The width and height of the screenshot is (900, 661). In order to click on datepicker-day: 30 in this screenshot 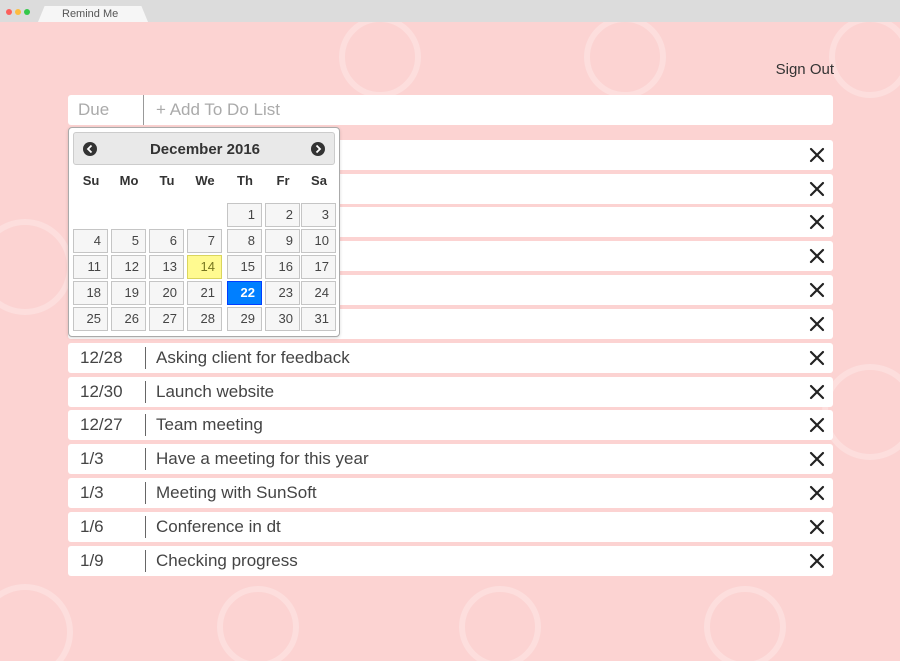, I will do `click(282, 319)`.